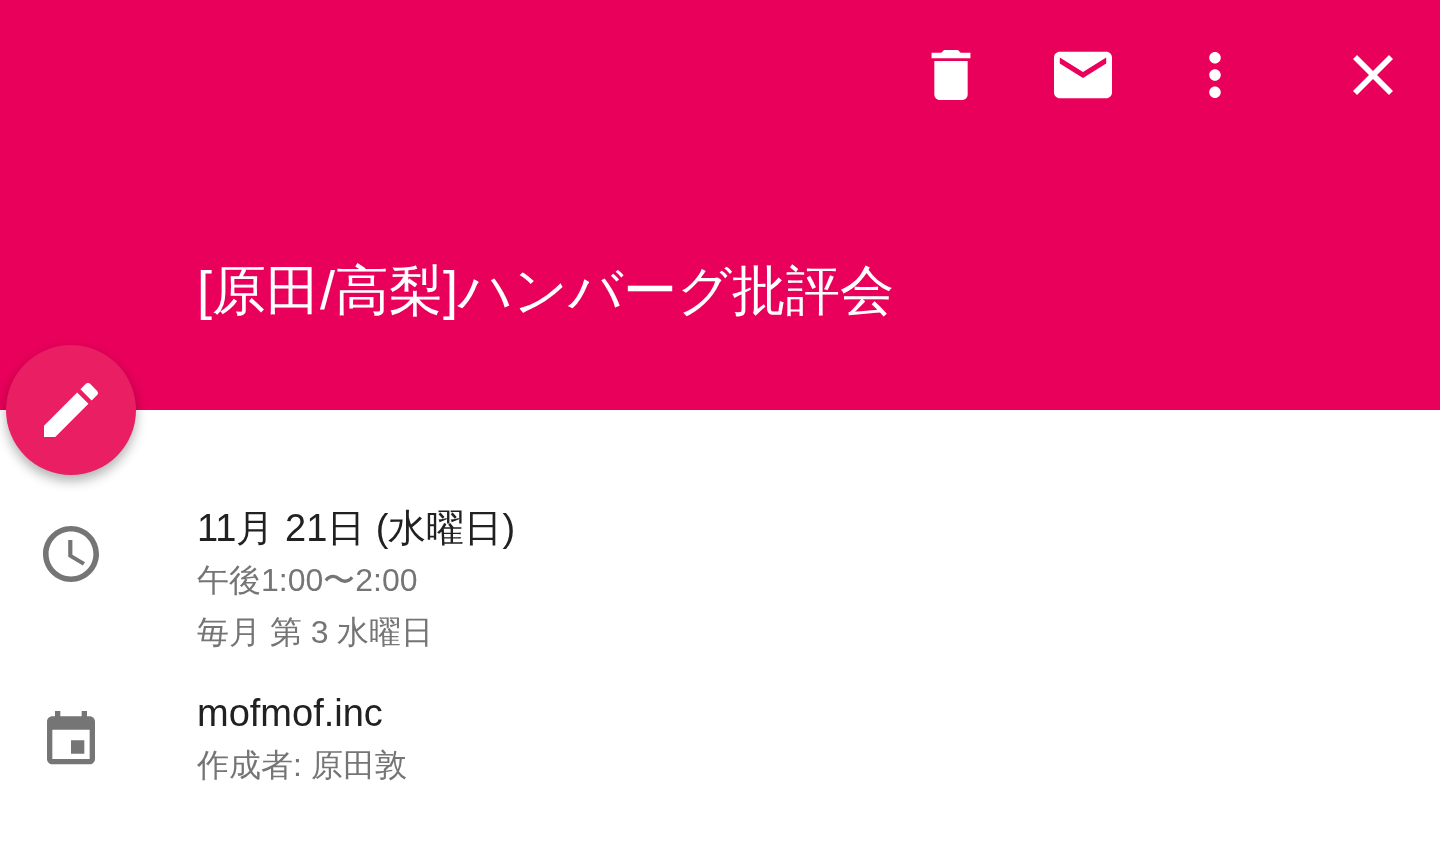 This screenshot has width=1440, height=855. I want to click on event-title: [原田/高梨]ハンバーグ批評会, so click(546, 290).